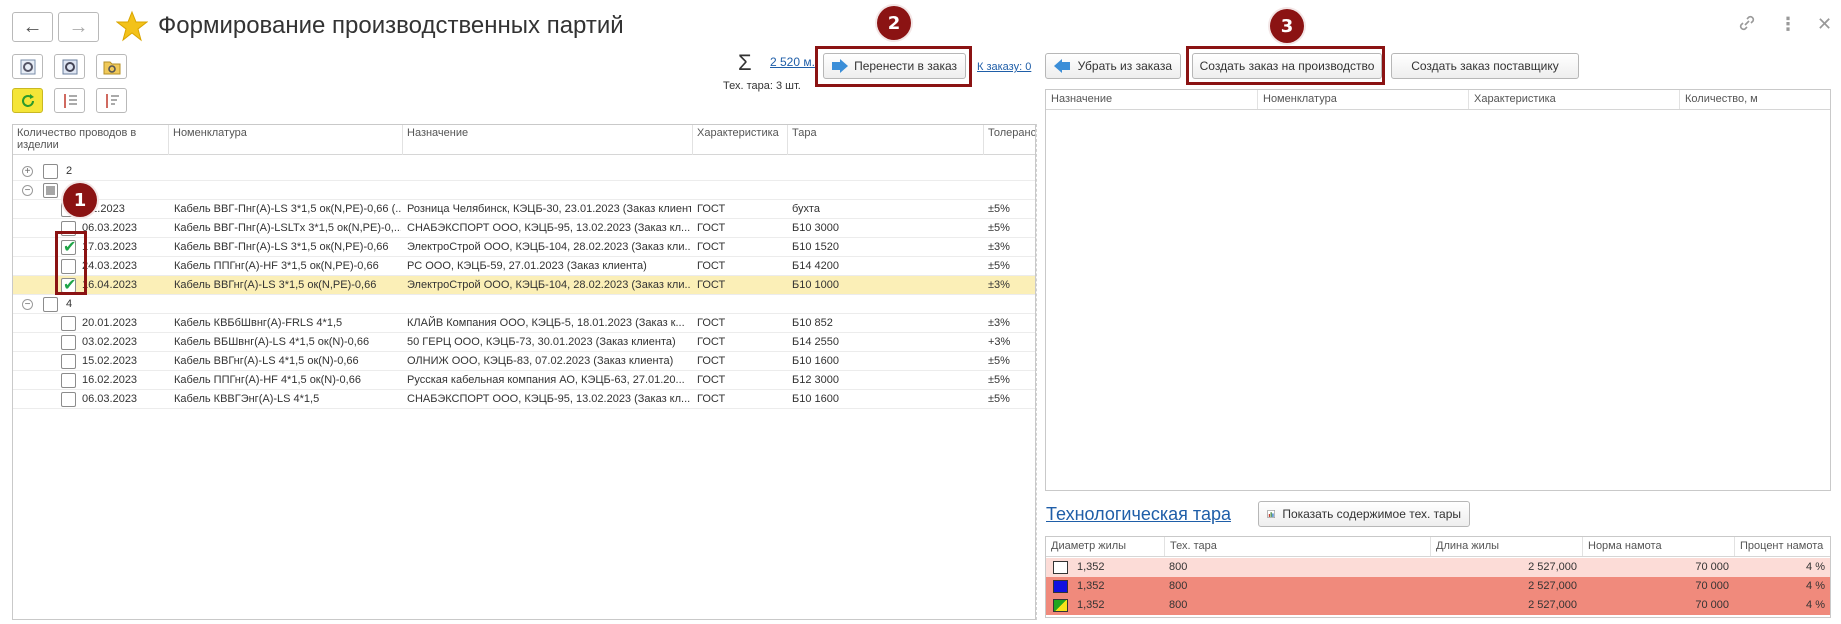 The image size is (1841, 624). Describe the element at coordinates (524, 190) in the screenshot. I see `group-row-3: −` at that location.